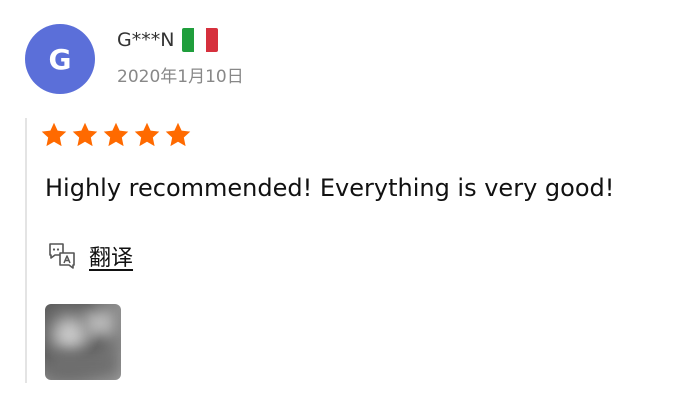  I want to click on star-rating, so click(116, 135).